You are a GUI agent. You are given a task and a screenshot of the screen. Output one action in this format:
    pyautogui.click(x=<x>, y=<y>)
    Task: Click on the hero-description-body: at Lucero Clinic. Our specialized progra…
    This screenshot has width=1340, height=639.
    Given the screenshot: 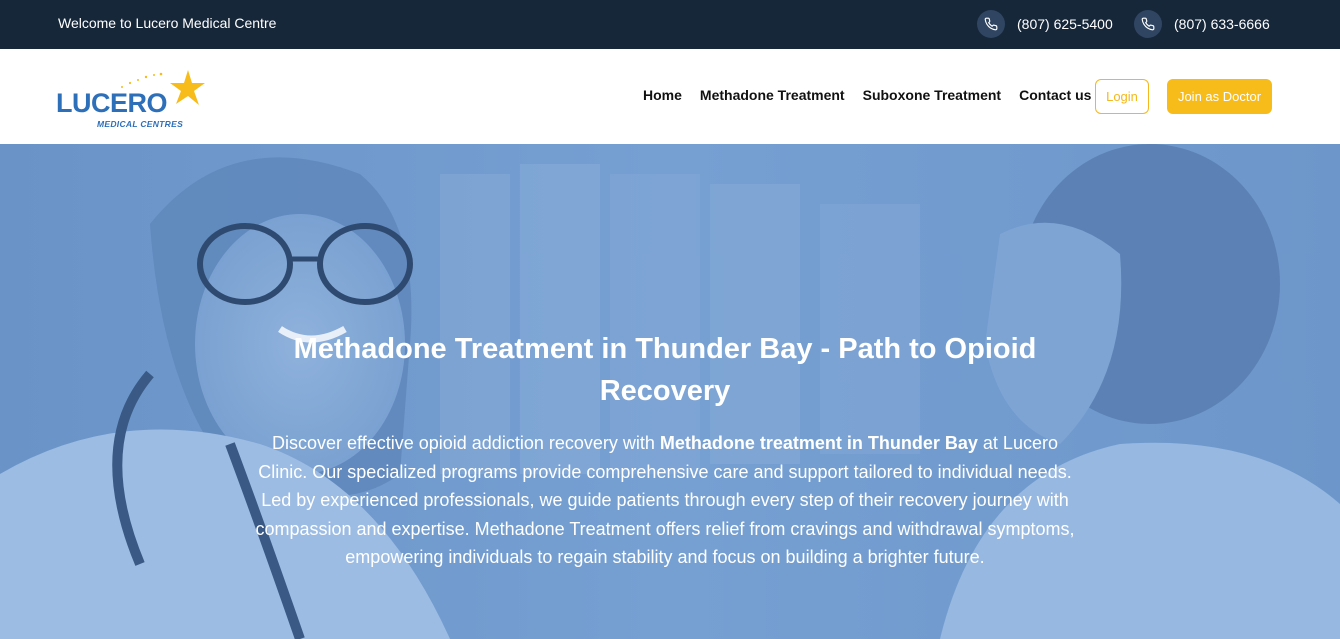 What is the action you would take?
    pyautogui.click(x=665, y=500)
    